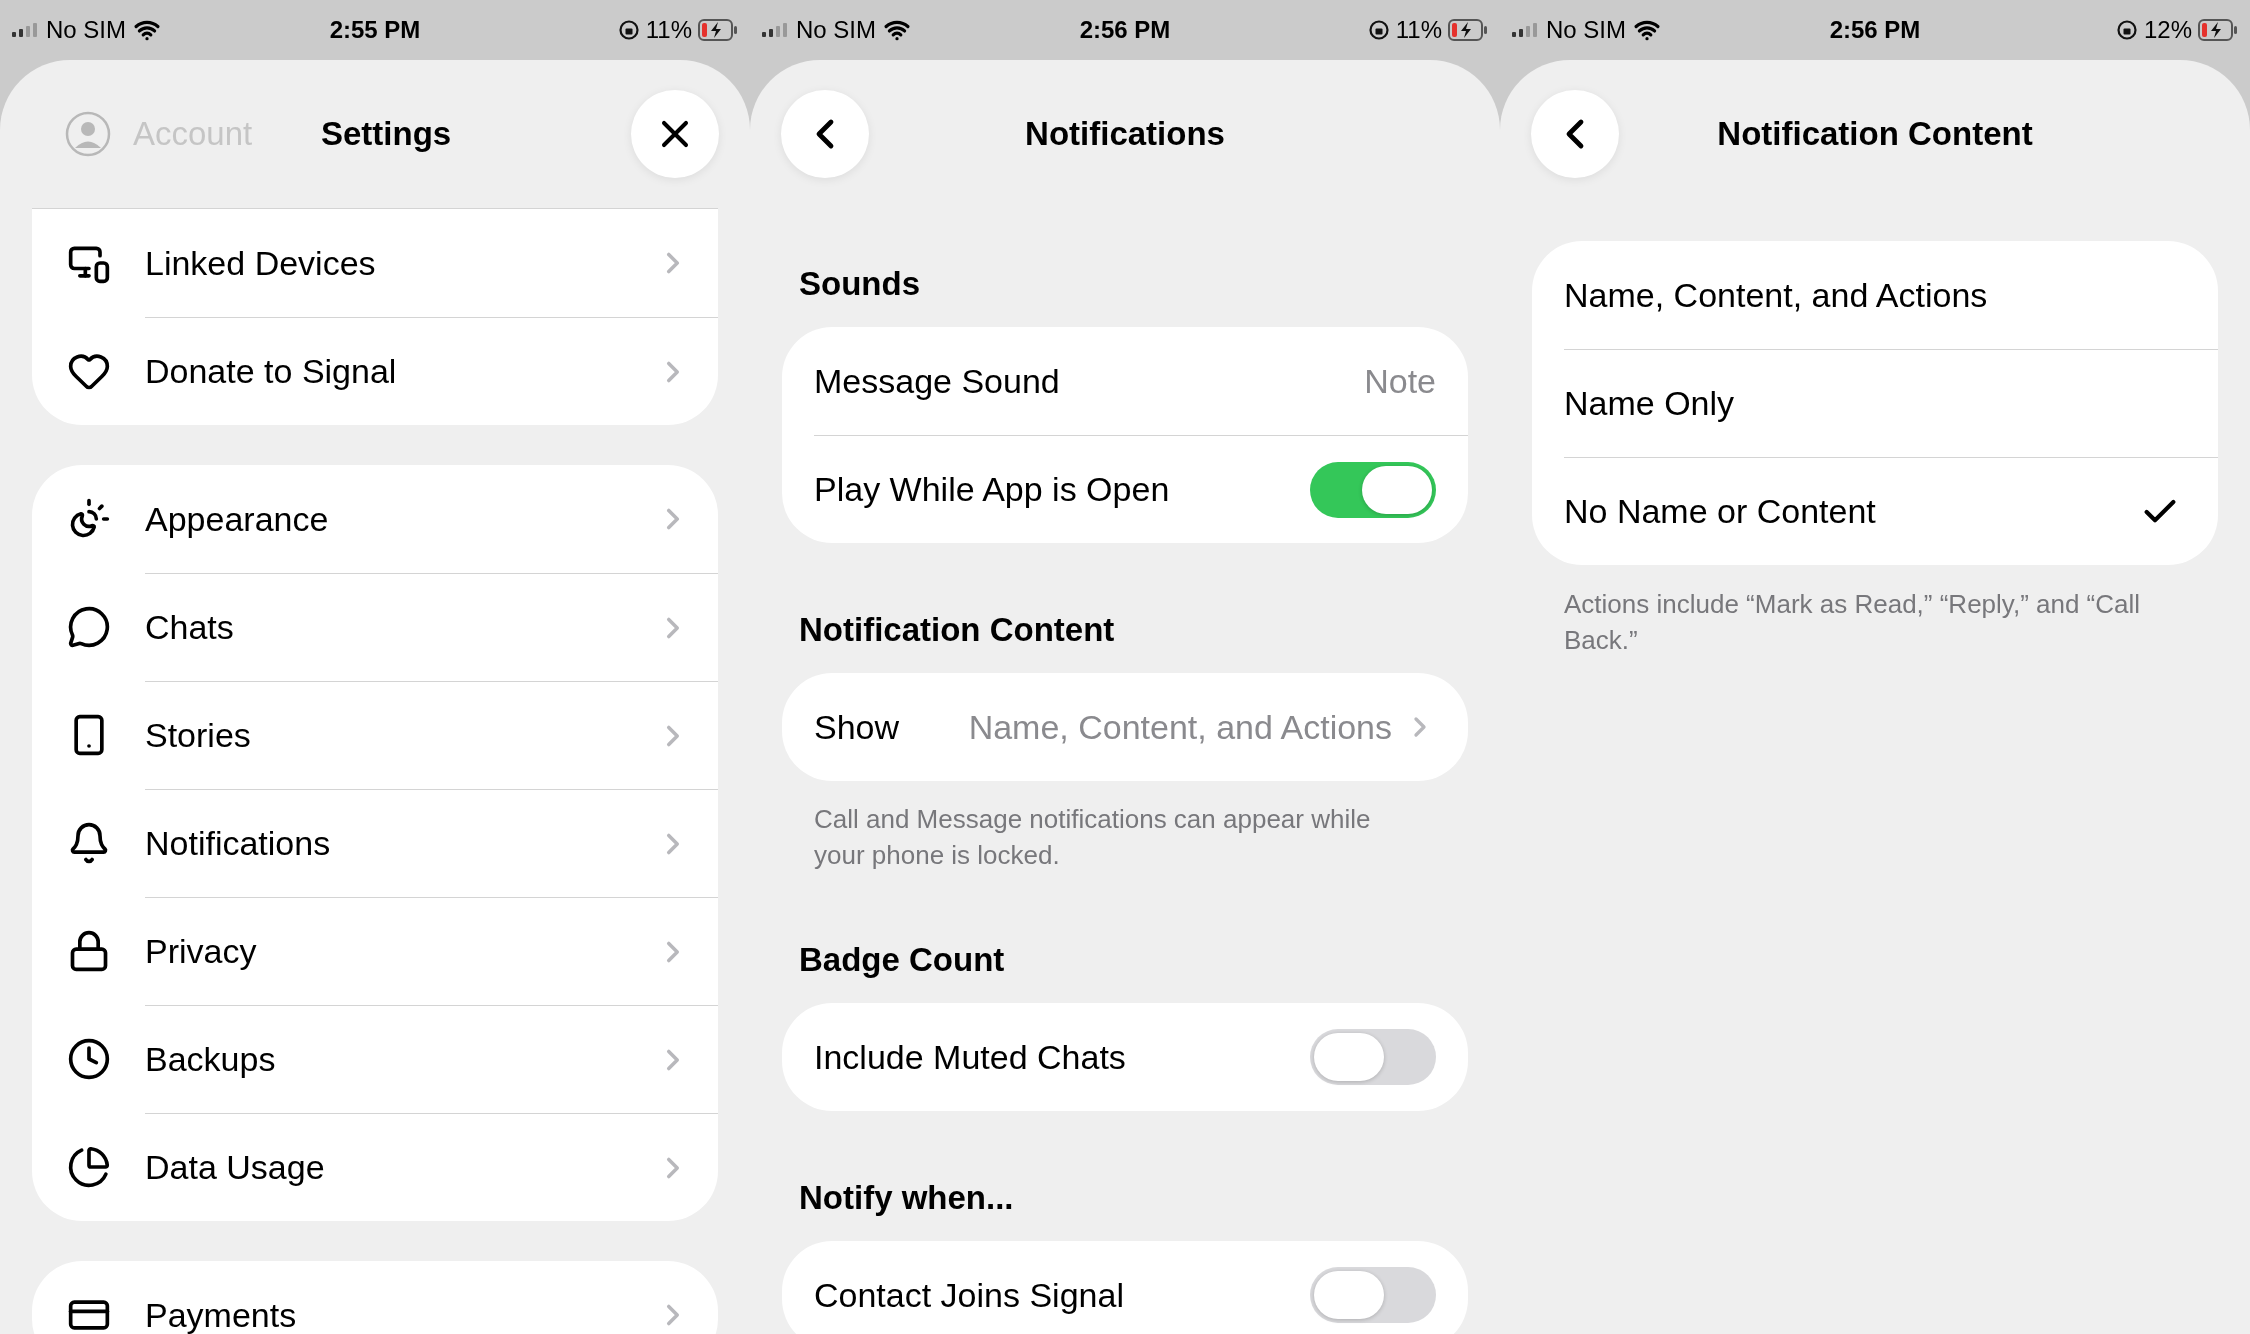  I want to click on avatar-icon, so click(88, 134).